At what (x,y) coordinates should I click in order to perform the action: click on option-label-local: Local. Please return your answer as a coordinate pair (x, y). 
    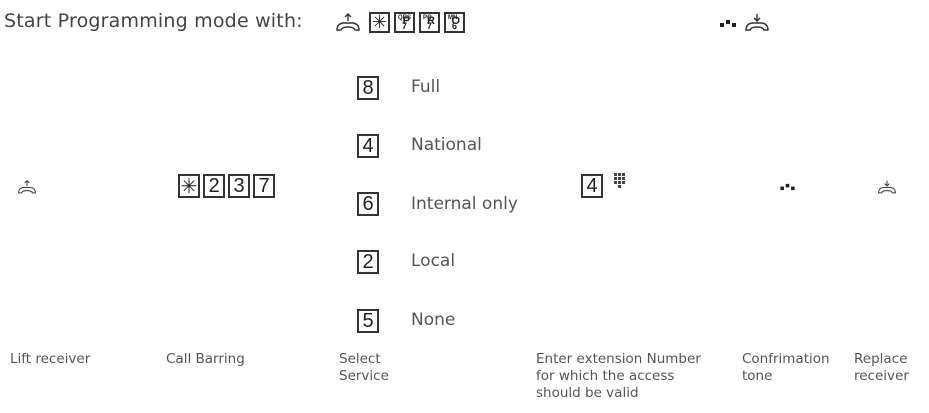
    Looking at the image, I should click on (433, 261).